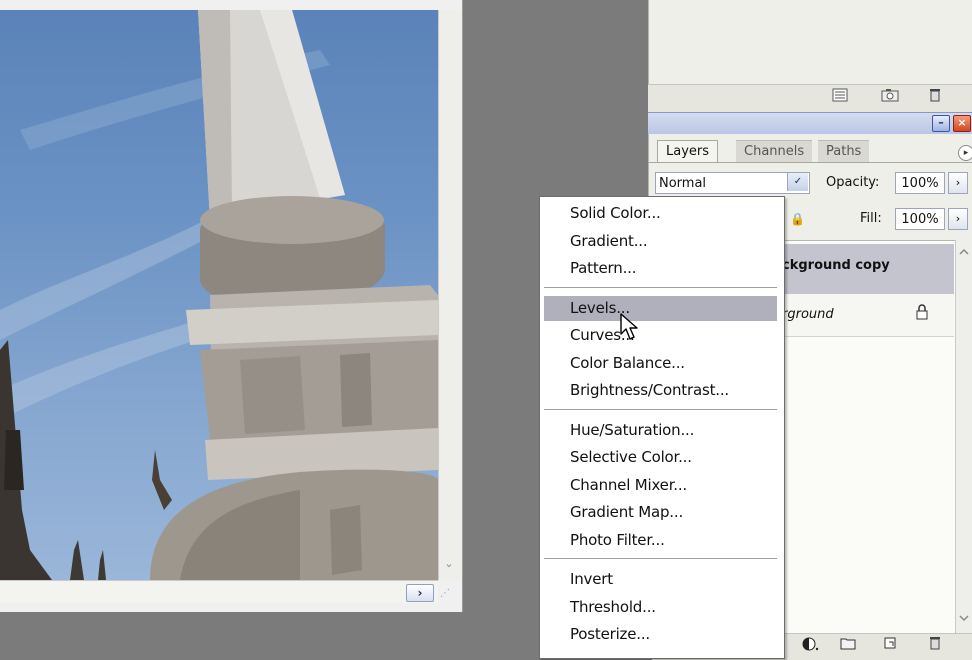 The height and width of the screenshot is (660, 972). What do you see at coordinates (963, 252) in the screenshot?
I see `scroll-up-arrow-icon` at bounding box center [963, 252].